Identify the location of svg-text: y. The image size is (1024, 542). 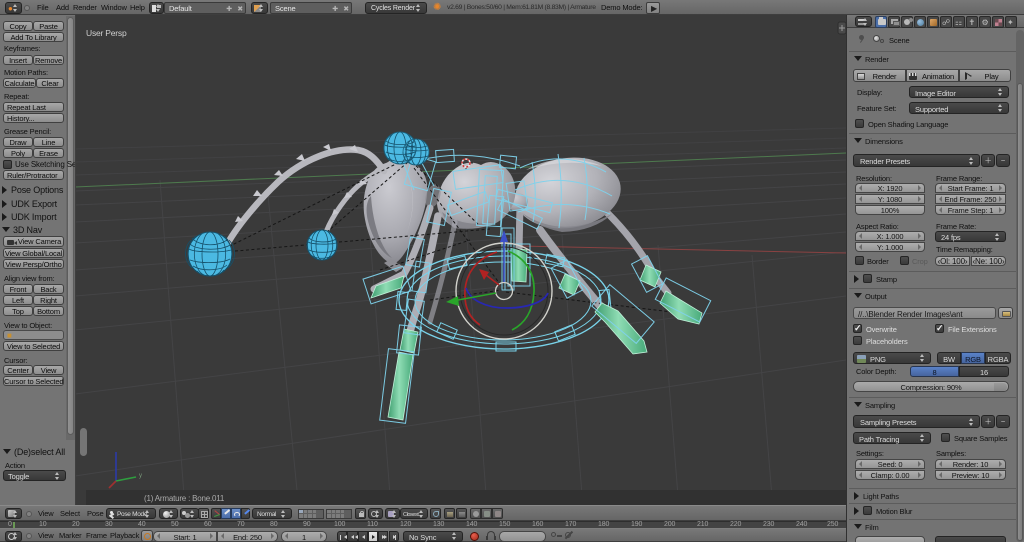
(140, 476).